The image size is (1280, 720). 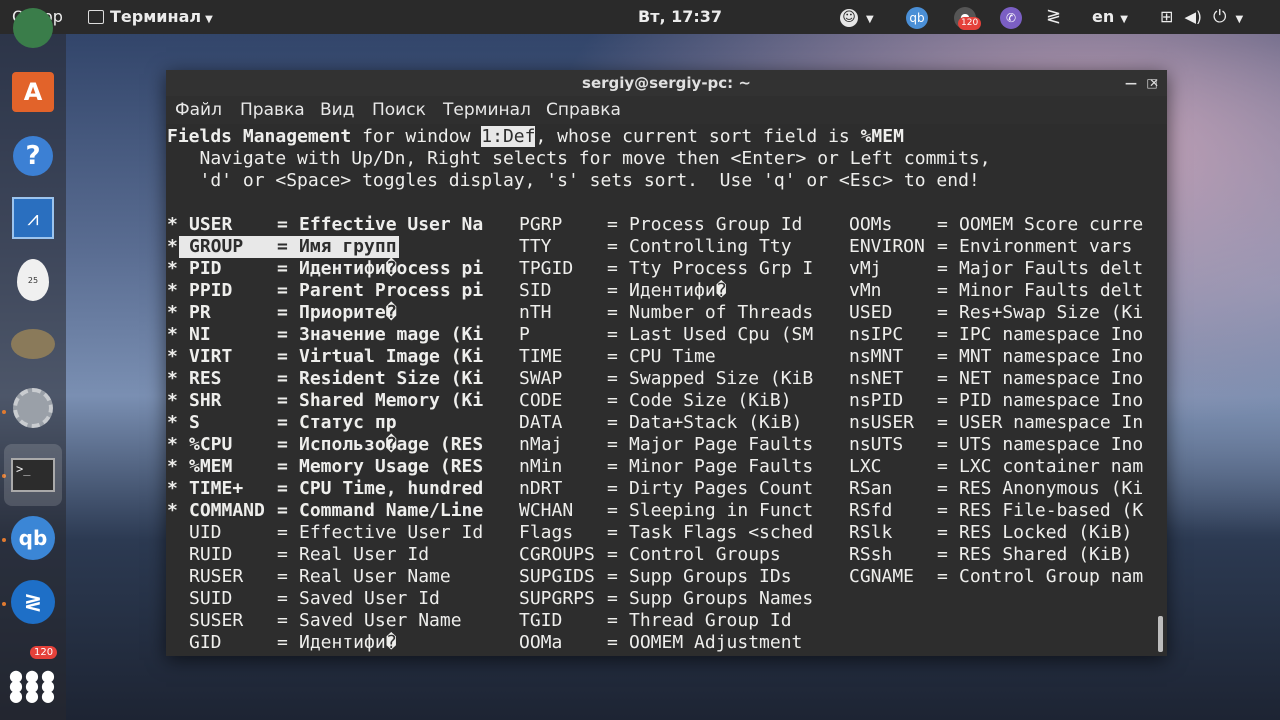 What do you see at coordinates (391, 532) in the screenshot?
I see `field-description: Effective User Id` at bounding box center [391, 532].